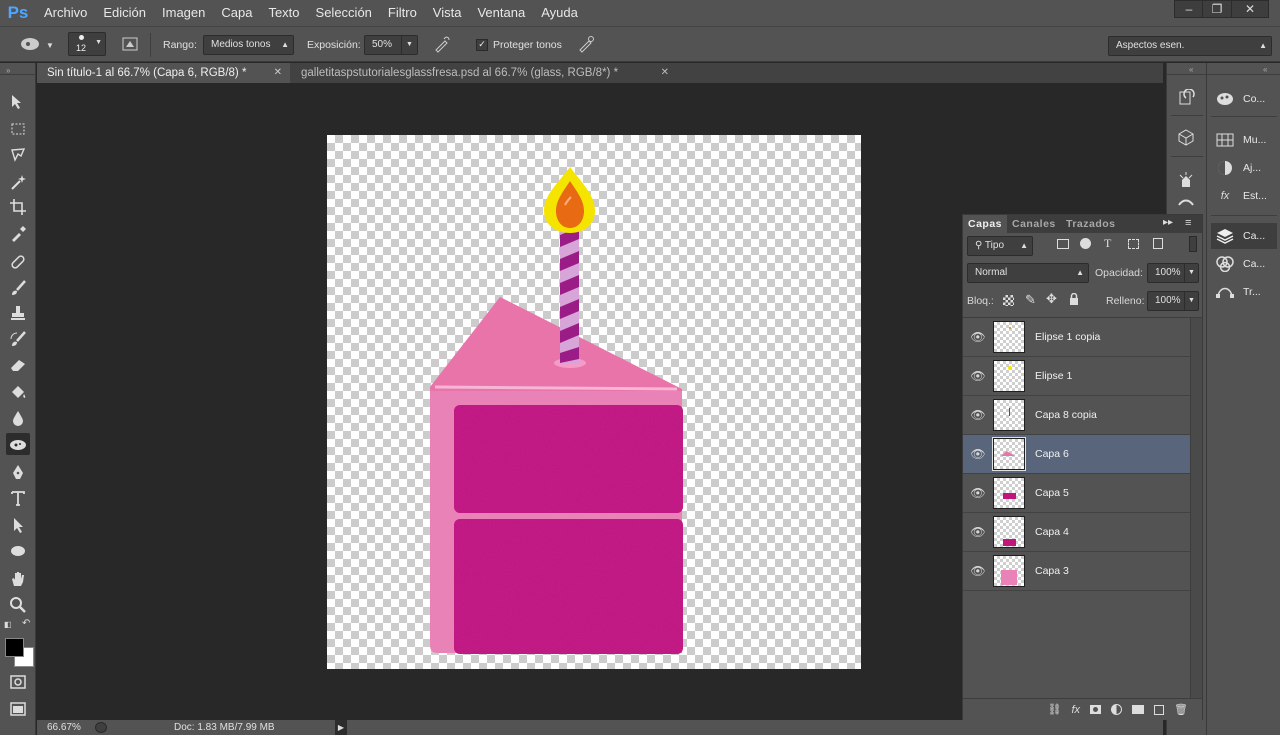 This screenshot has height=735, width=1280. I want to click on clone-stamp-tool-icon, so click(18, 313).